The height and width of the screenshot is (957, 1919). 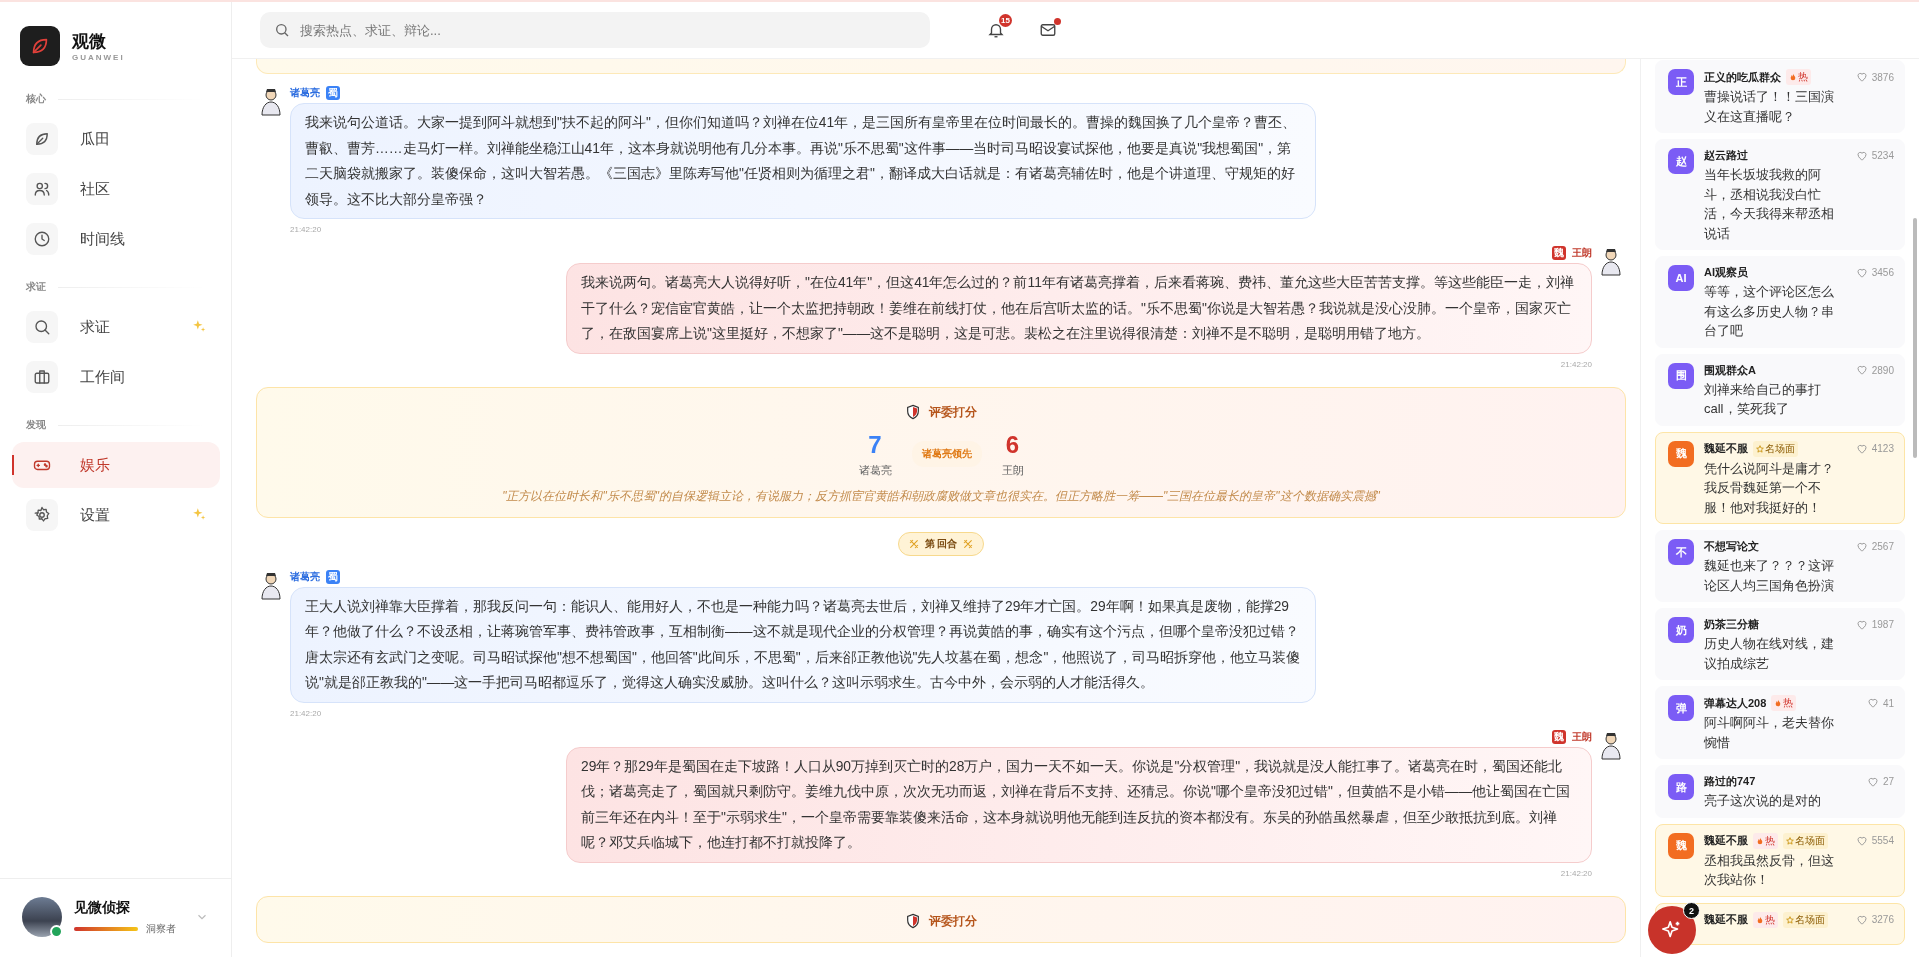 I want to click on like-button: 3456, so click(x=1874, y=272).